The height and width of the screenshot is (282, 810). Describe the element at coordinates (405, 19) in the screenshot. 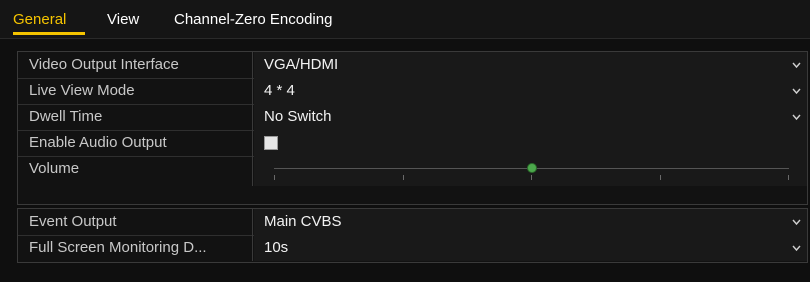

I see `tab-bar: General View Channel-Zero Encoding` at that location.